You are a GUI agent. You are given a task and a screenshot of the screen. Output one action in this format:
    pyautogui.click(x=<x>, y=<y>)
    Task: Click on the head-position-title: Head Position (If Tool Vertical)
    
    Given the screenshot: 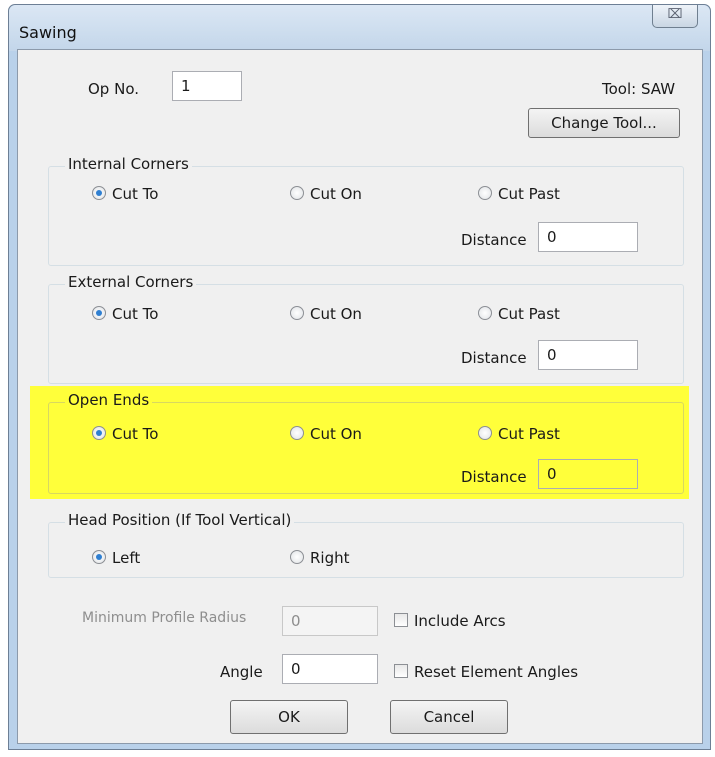 What is the action you would take?
    pyautogui.click(x=180, y=520)
    